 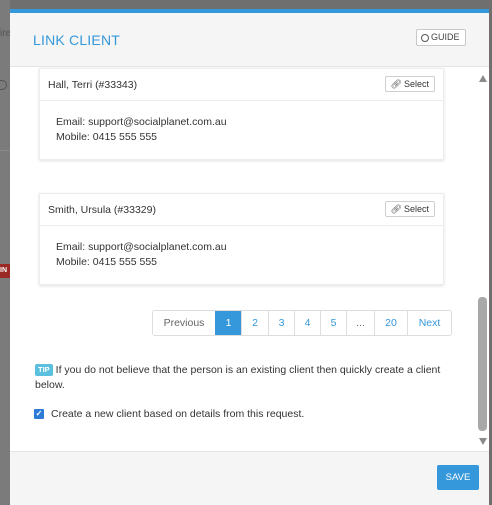 What do you see at coordinates (228, 323) in the screenshot?
I see `page-1-button: 1` at bounding box center [228, 323].